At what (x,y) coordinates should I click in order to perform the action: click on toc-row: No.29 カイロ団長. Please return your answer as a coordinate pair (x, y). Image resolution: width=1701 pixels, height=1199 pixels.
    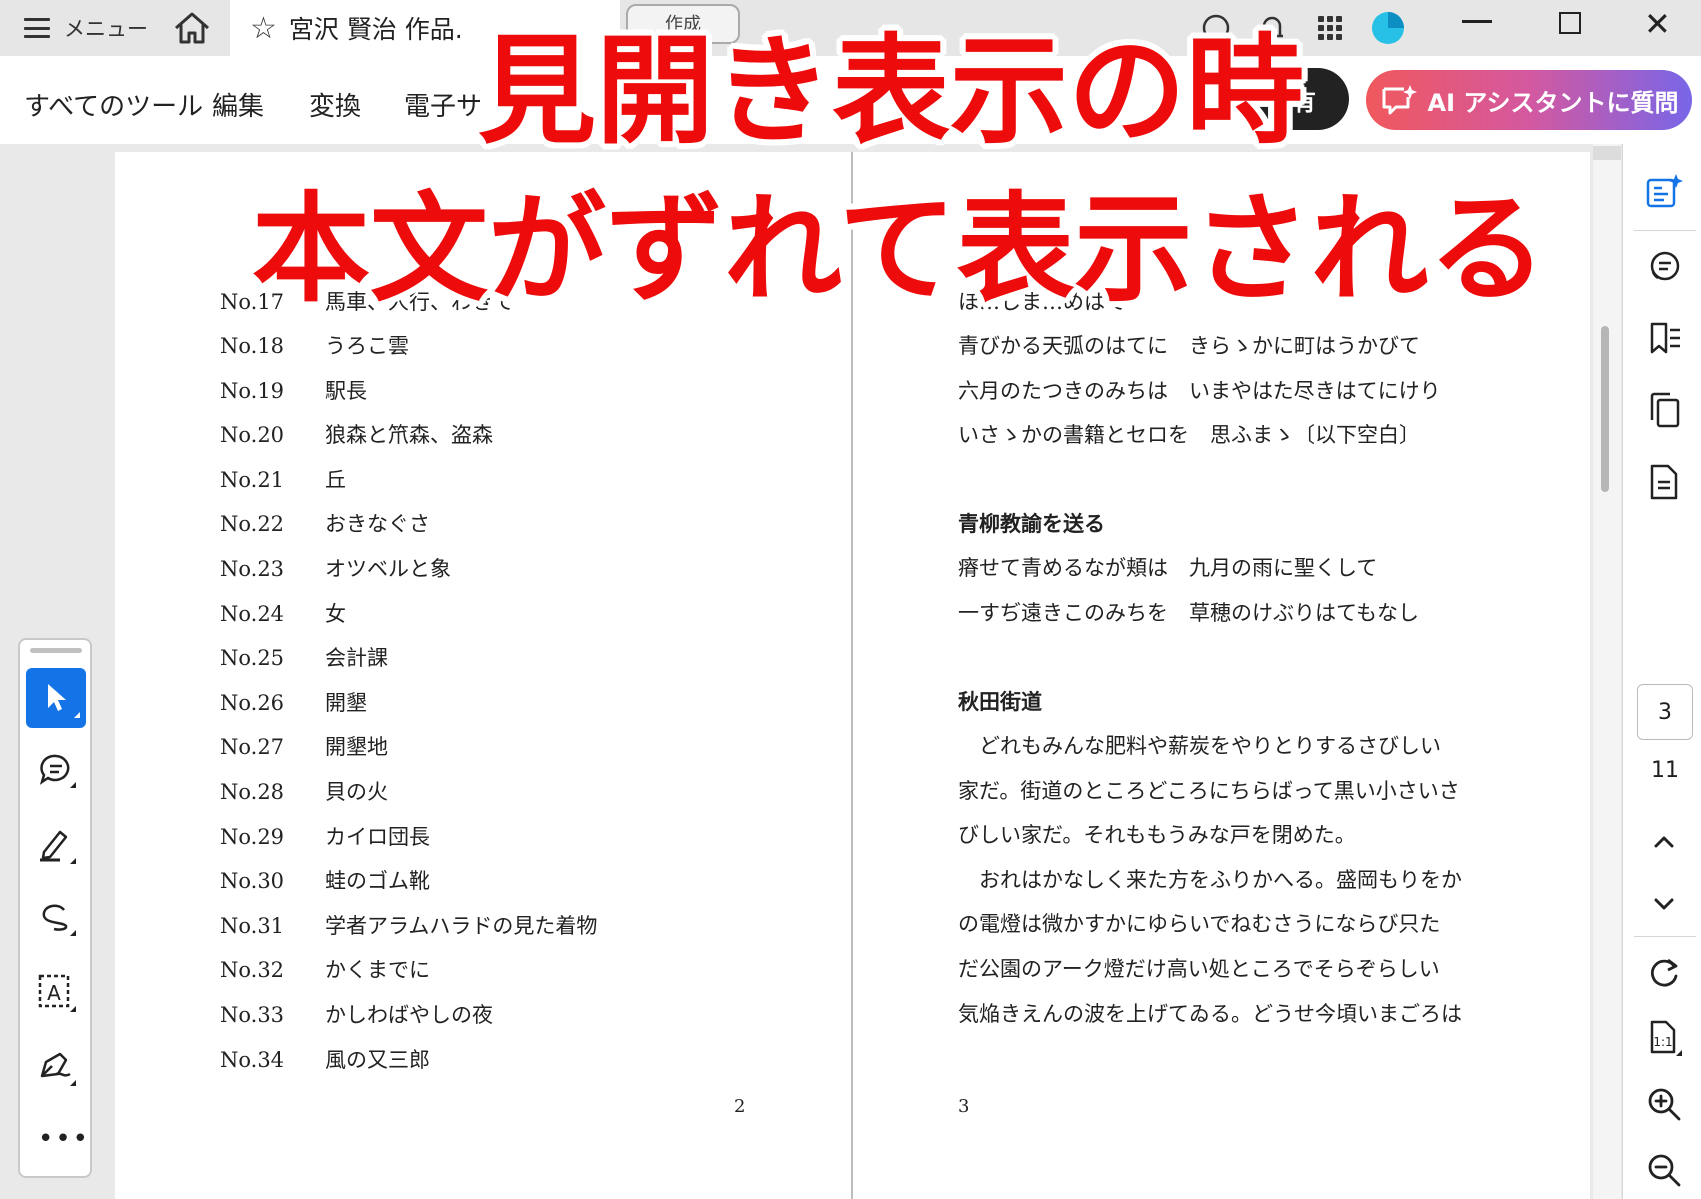
    Looking at the image, I should click on (325, 836).